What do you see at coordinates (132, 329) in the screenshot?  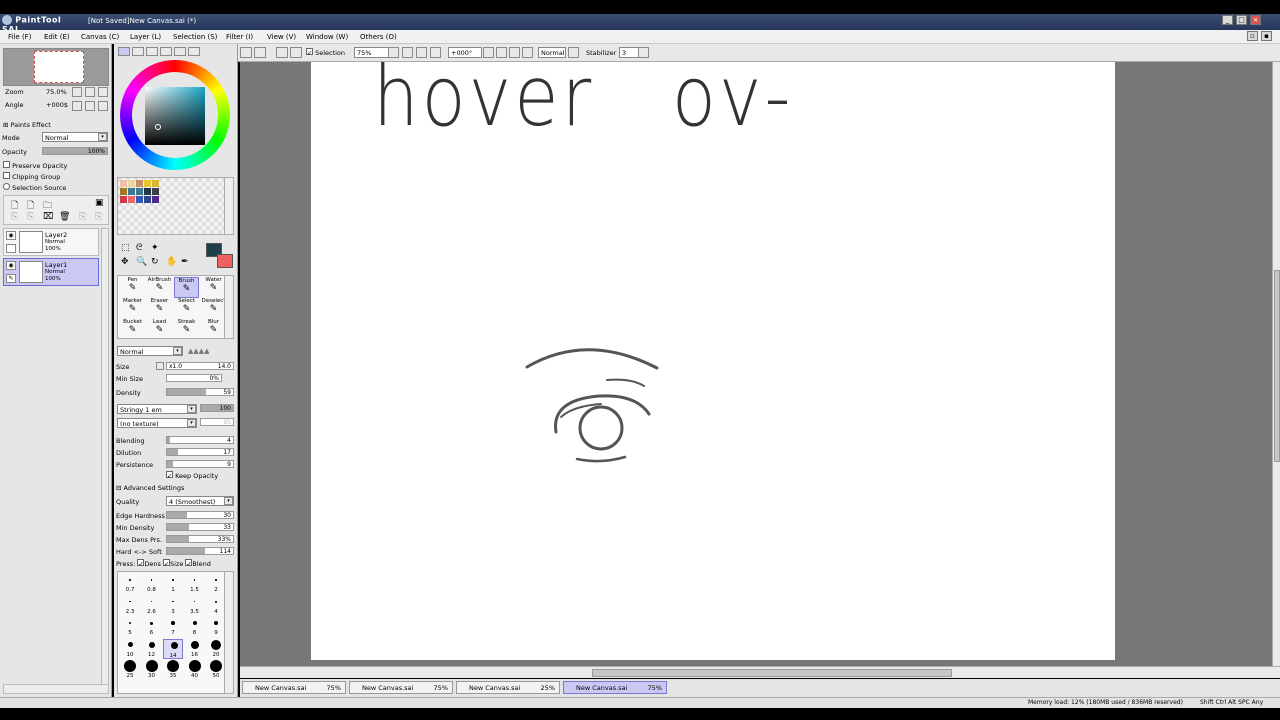 I see `tool-bucket: Bucket ✎` at bounding box center [132, 329].